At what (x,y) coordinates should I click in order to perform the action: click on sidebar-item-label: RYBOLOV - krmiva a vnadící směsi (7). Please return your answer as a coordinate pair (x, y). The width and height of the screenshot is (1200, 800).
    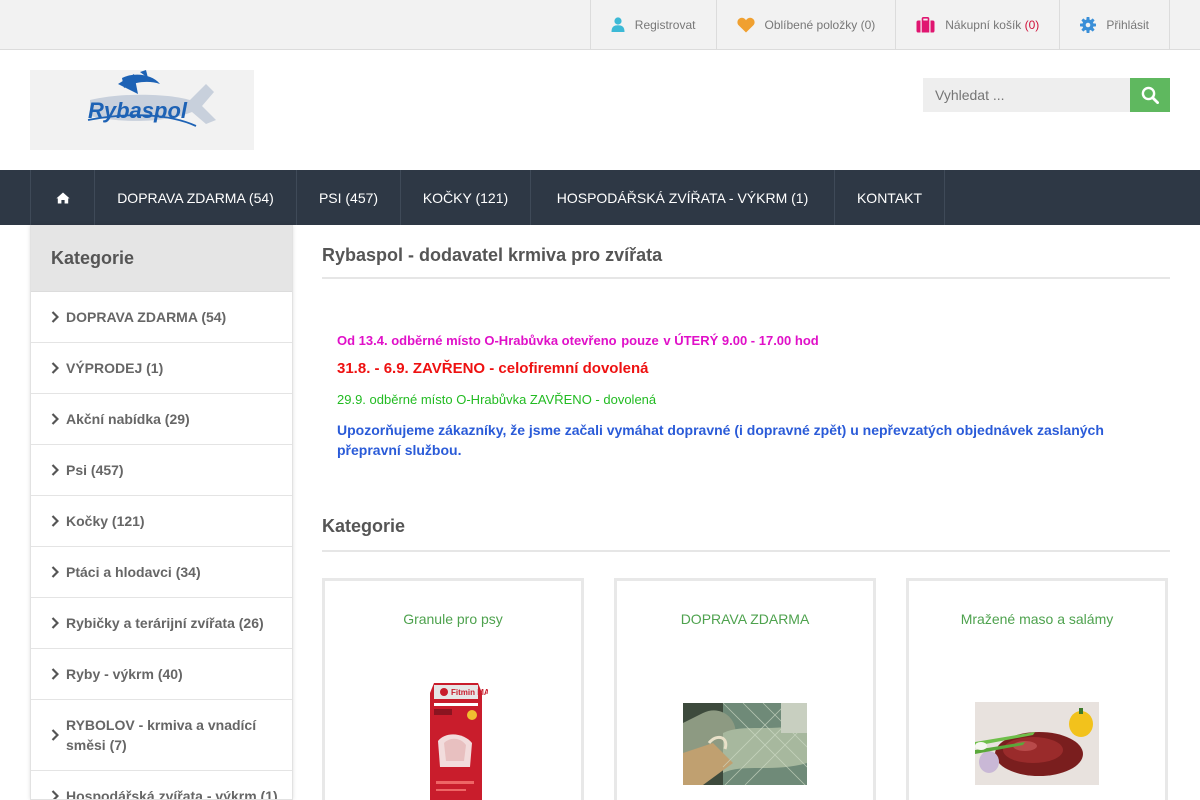
    Looking at the image, I should click on (161, 735).